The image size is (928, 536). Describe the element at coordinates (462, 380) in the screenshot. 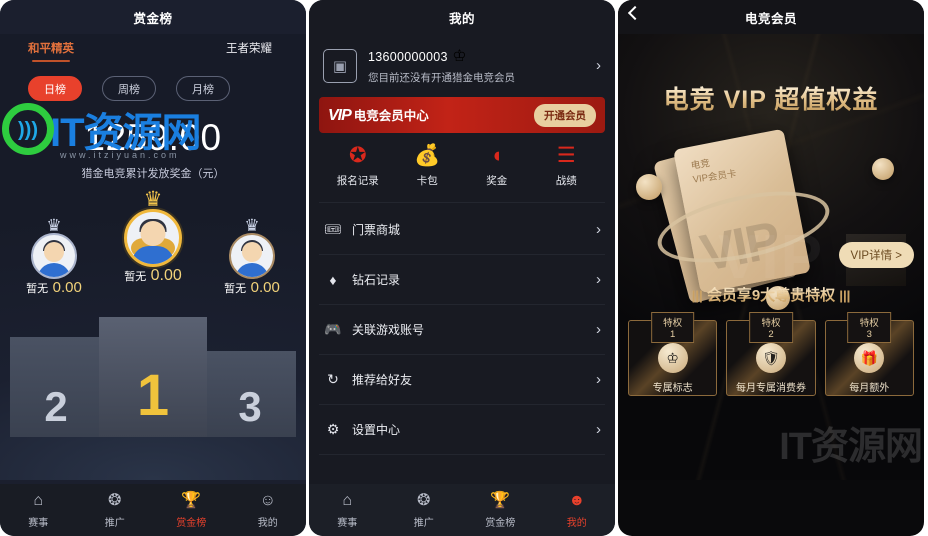

I see `menu-item-recommend-to-friends: ↻ 推荐给好友 ›` at that location.